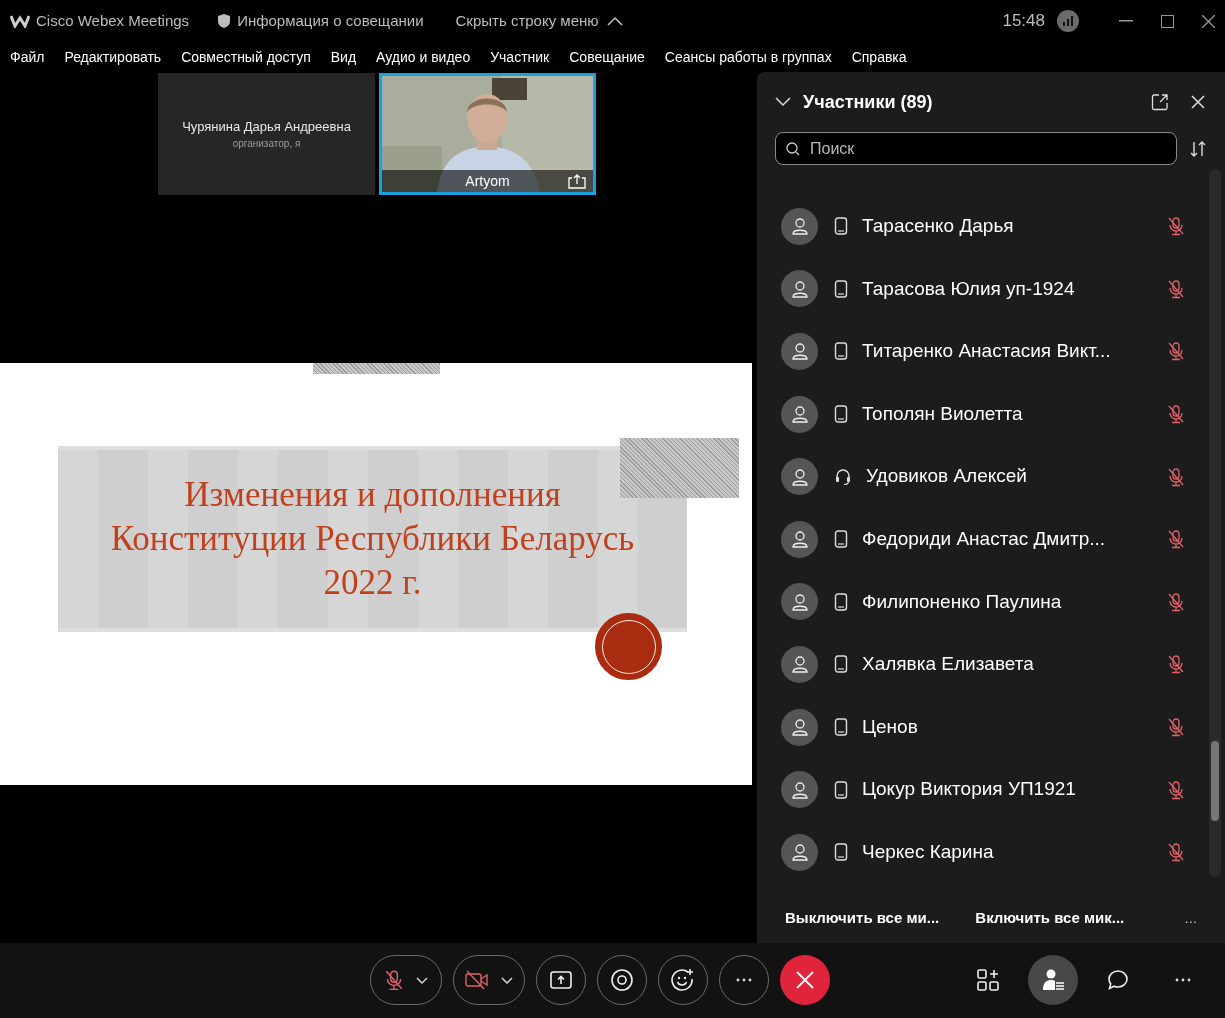 This screenshot has width=1225, height=1018. I want to click on record-button, so click(622, 980).